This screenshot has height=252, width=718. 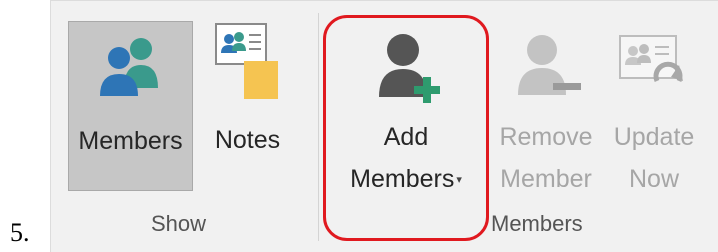 I want to click on remove-person-icon, so click(x=549, y=65).